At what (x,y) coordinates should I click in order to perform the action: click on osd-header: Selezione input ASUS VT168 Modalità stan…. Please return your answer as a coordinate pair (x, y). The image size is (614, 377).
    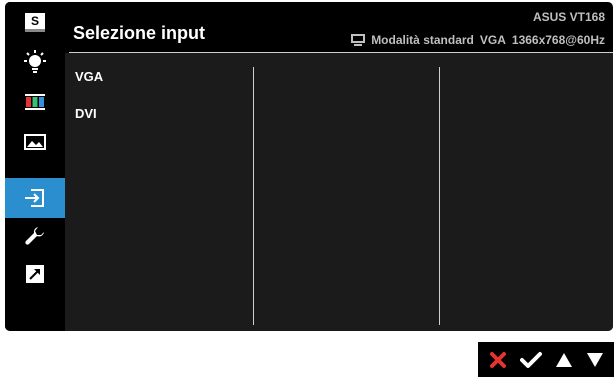
    Looking at the image, I should click on (339, 27).